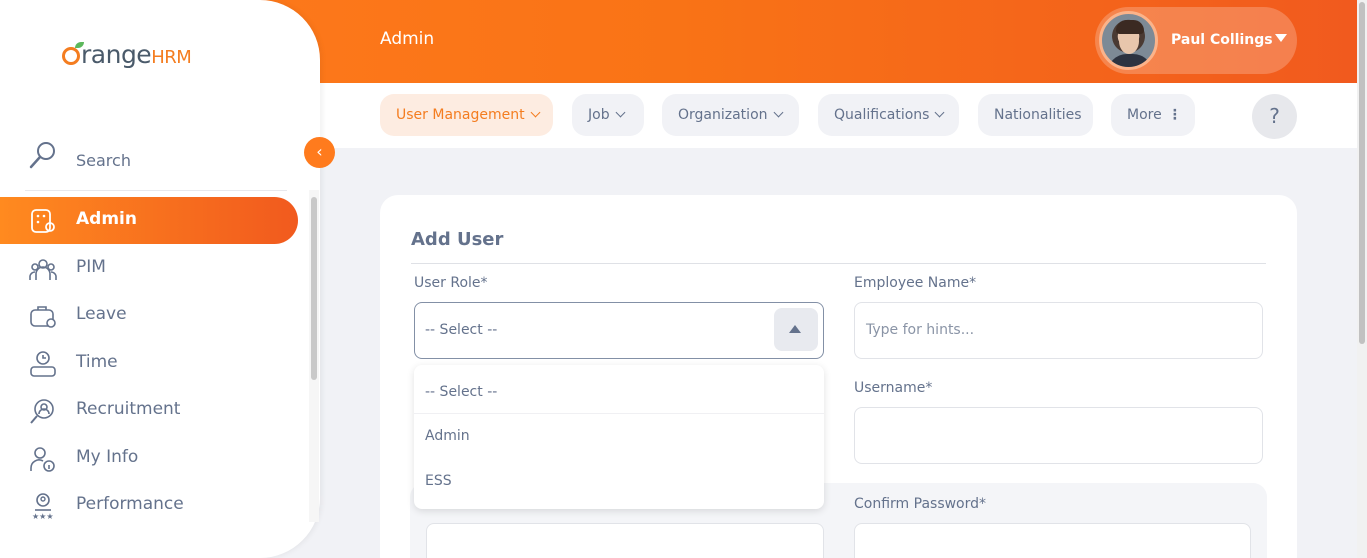 The image size is (1367, 558). I want to click on user-info-icon, so click(42, 459).